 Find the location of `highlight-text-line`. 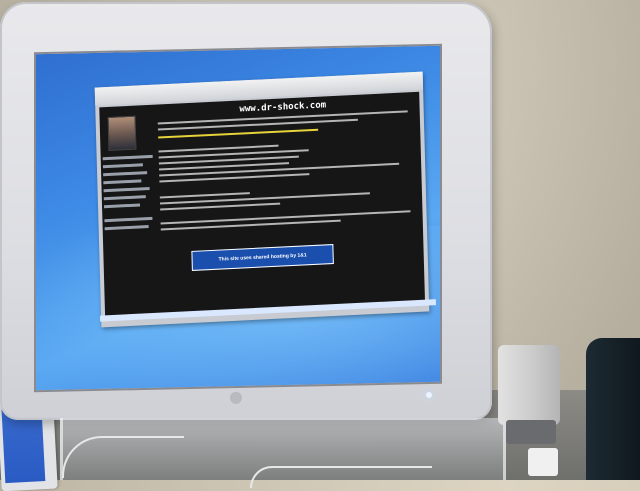

highlight-text-line is located at coordinates (238, 133).